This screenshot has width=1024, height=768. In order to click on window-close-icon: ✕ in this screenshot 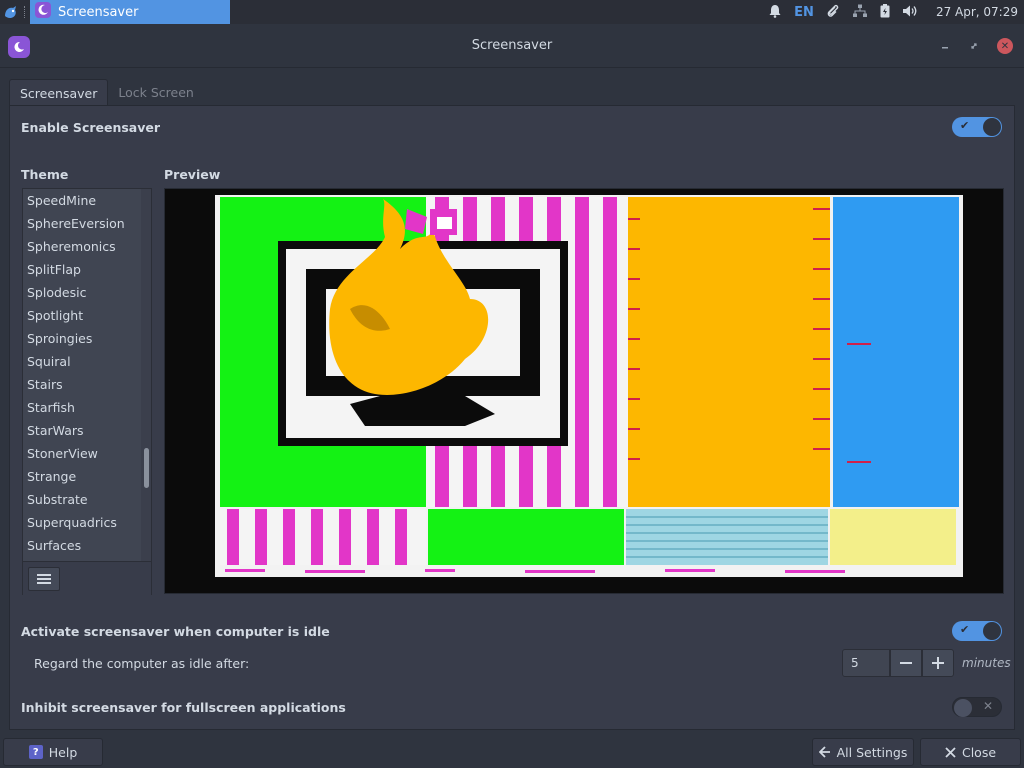, I will do `click(1005, 46)`.